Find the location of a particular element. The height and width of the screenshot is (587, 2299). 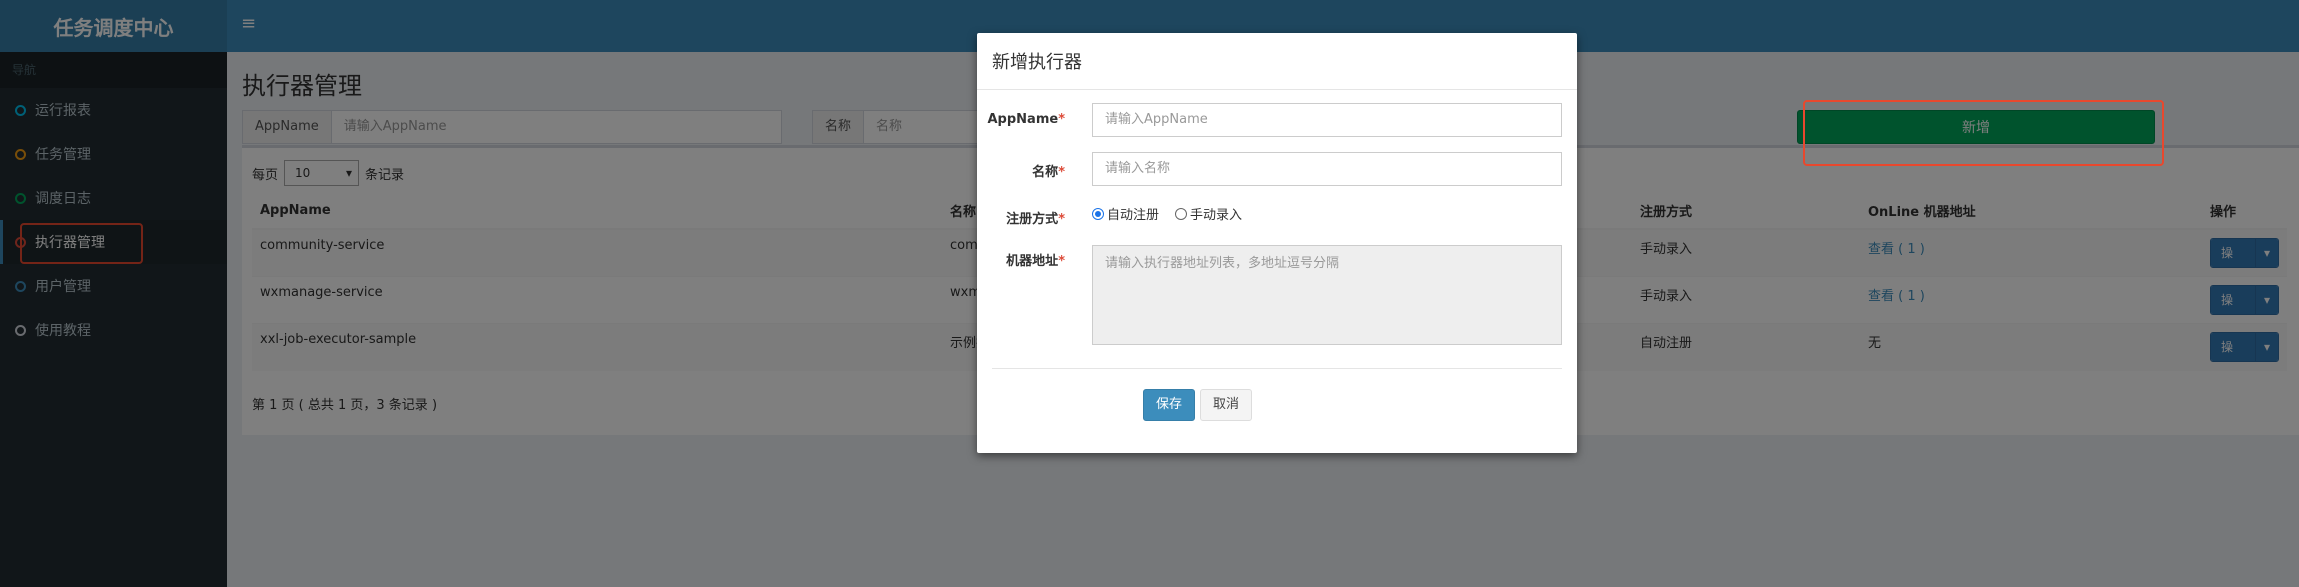

name-label: 名称* is located at coordinates (1048, 172).